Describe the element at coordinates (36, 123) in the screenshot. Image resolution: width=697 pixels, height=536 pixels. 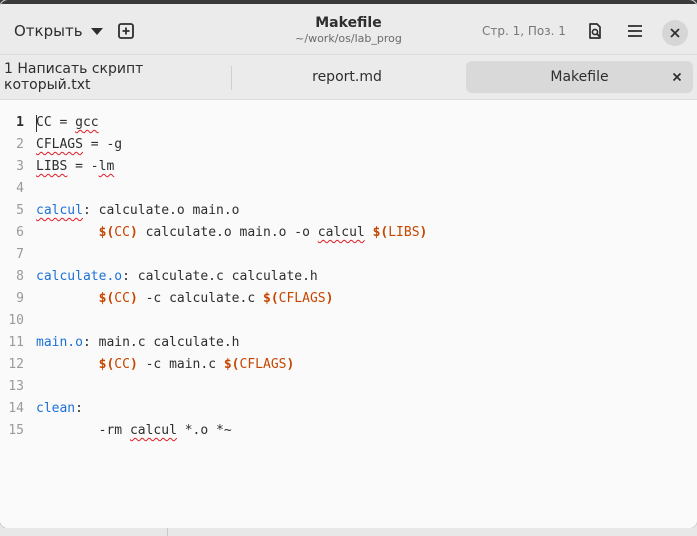
I see `text-cursor` at that location.